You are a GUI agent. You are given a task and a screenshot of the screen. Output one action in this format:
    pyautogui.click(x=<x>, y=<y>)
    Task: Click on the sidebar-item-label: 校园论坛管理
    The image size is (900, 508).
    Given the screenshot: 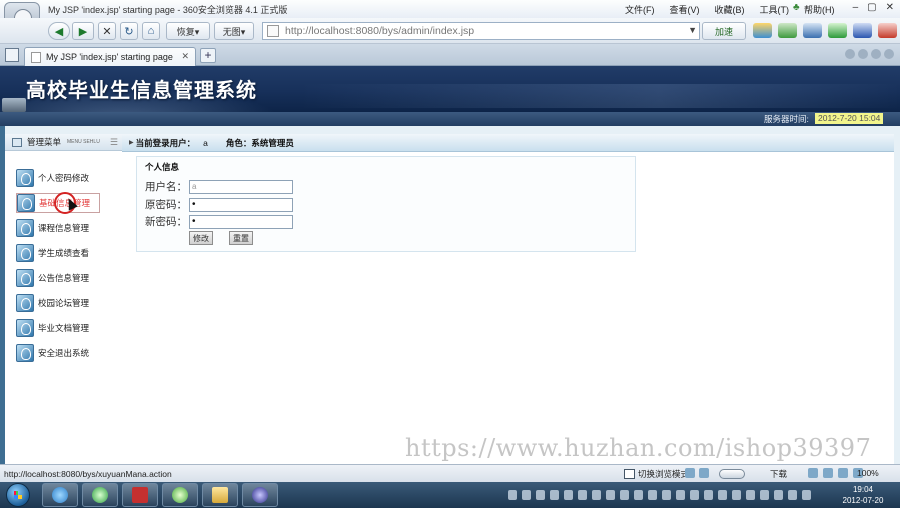 What is the action you would take?
    pyautogui.click(x=64, y=303)
    